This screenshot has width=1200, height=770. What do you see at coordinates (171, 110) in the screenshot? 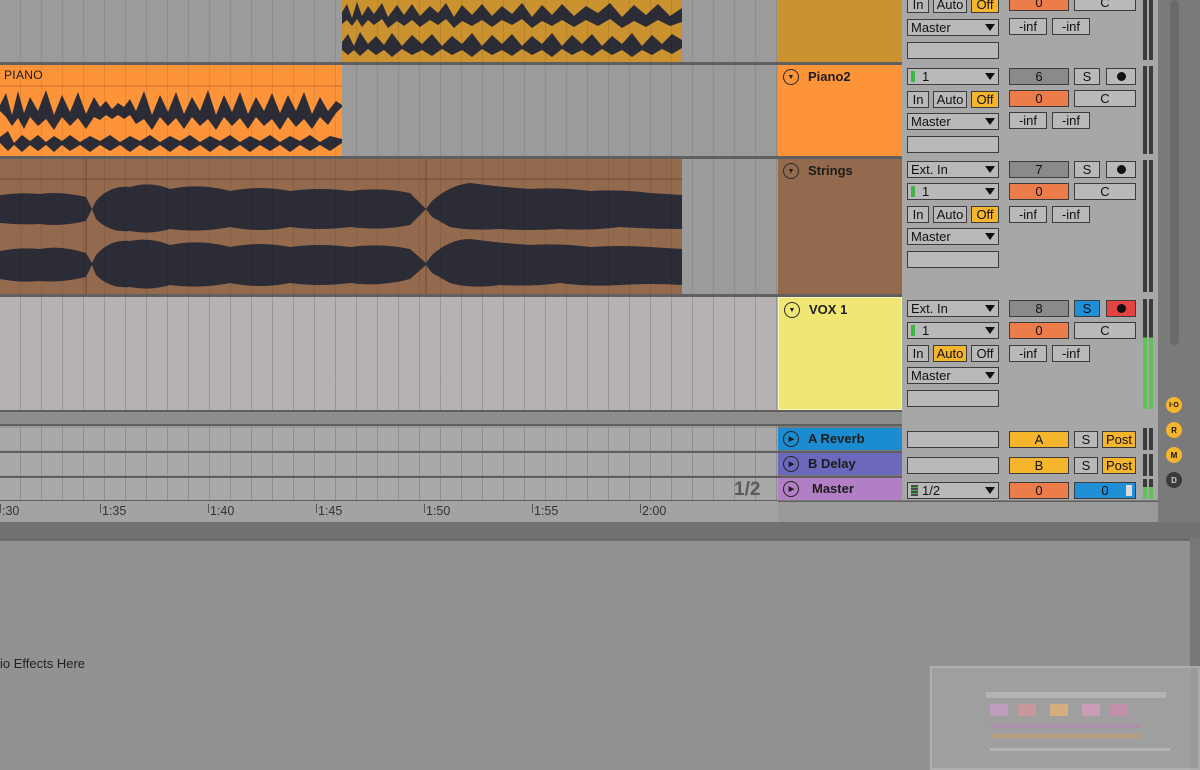
I see `audio-clip-piano: PIANO` at bounding box center [171, 110].